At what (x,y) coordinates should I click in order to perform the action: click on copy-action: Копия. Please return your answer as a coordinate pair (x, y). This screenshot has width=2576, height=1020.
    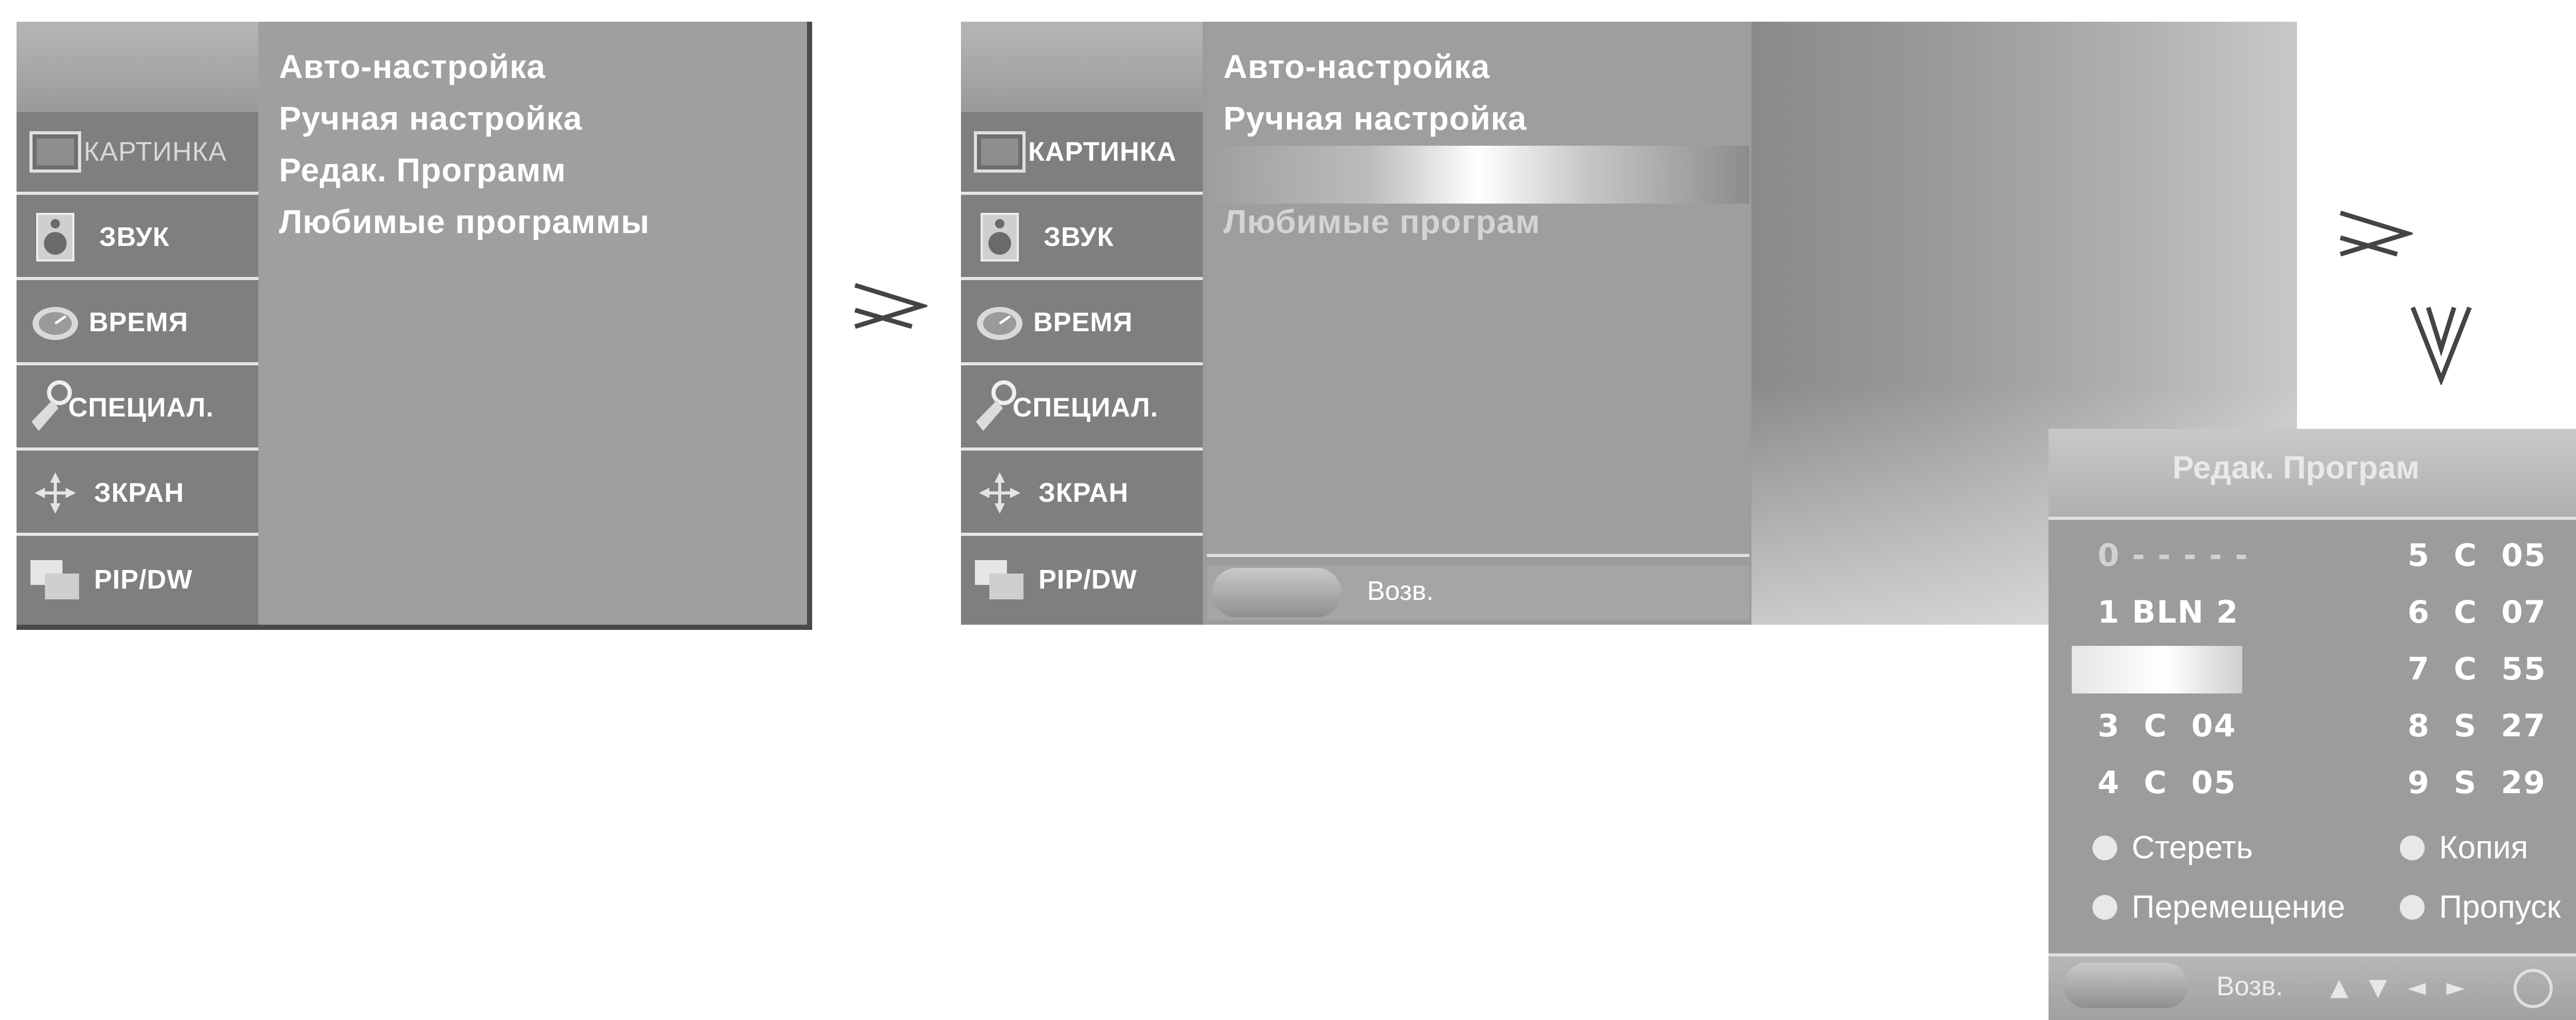
    Looking at the image, I should click on (2464, 848).